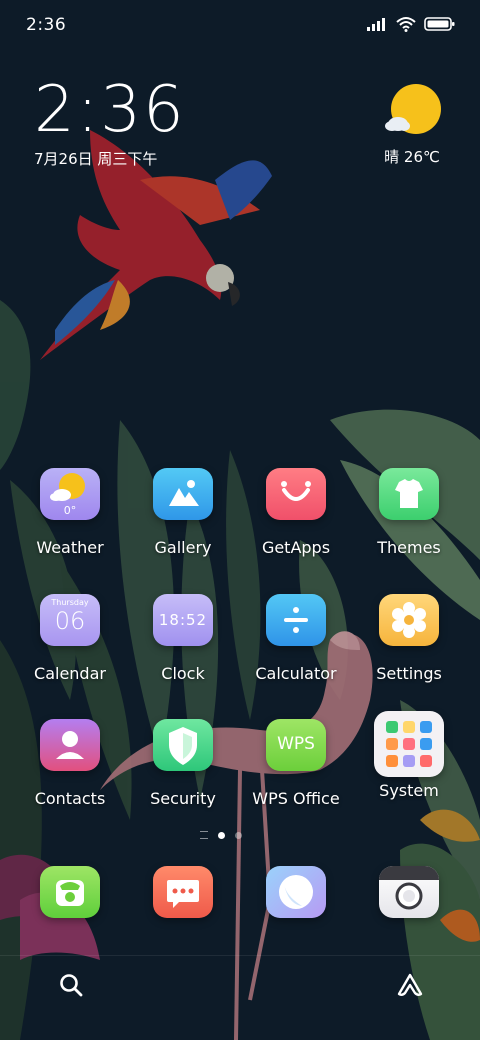  Describe the element at coordinates (70, 745) in the screenshot. I see `contacts-icon` at that location.